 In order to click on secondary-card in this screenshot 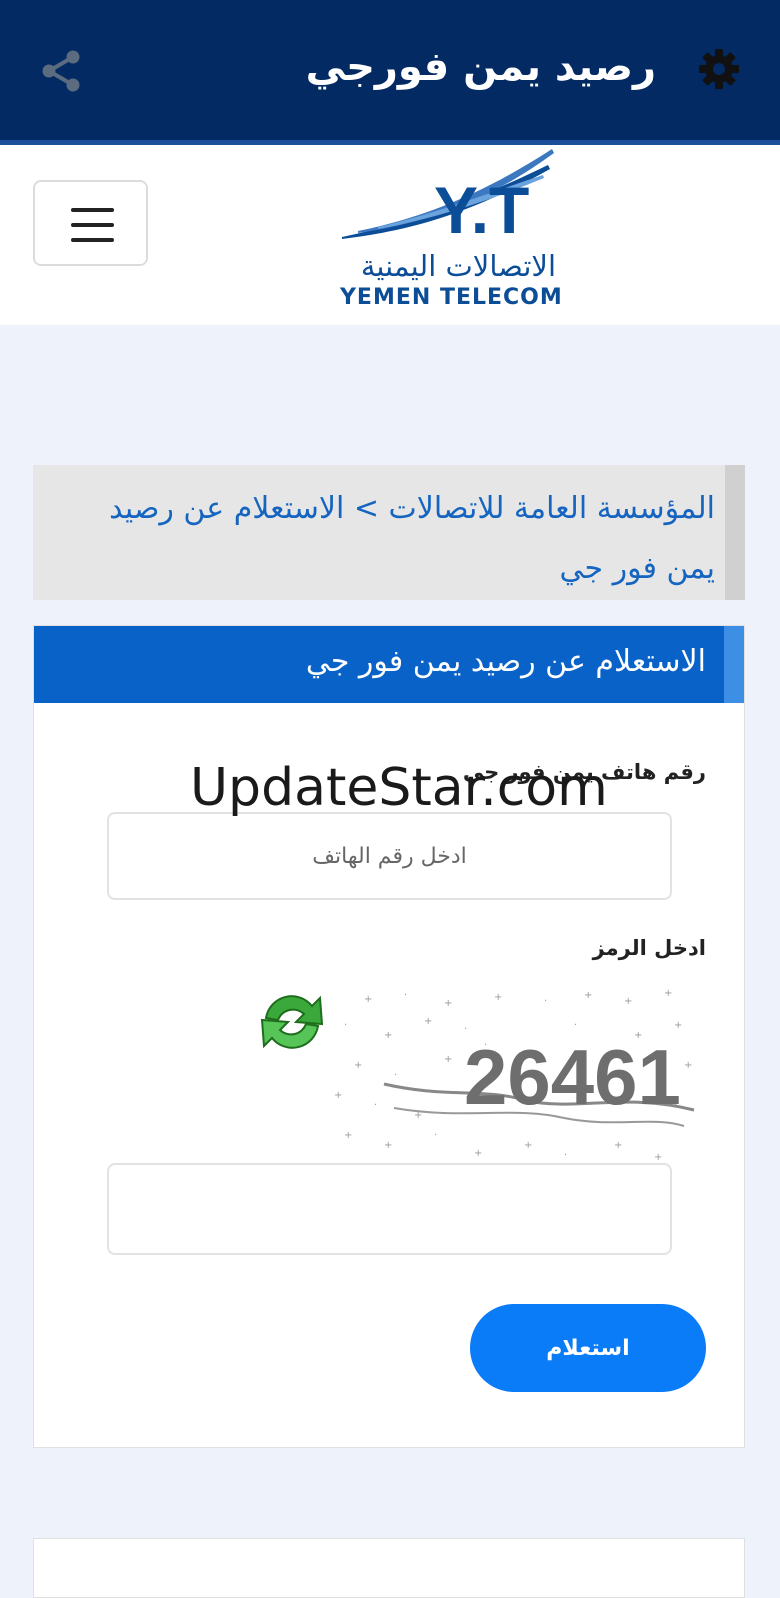, I will do `click(389, 1568)`.